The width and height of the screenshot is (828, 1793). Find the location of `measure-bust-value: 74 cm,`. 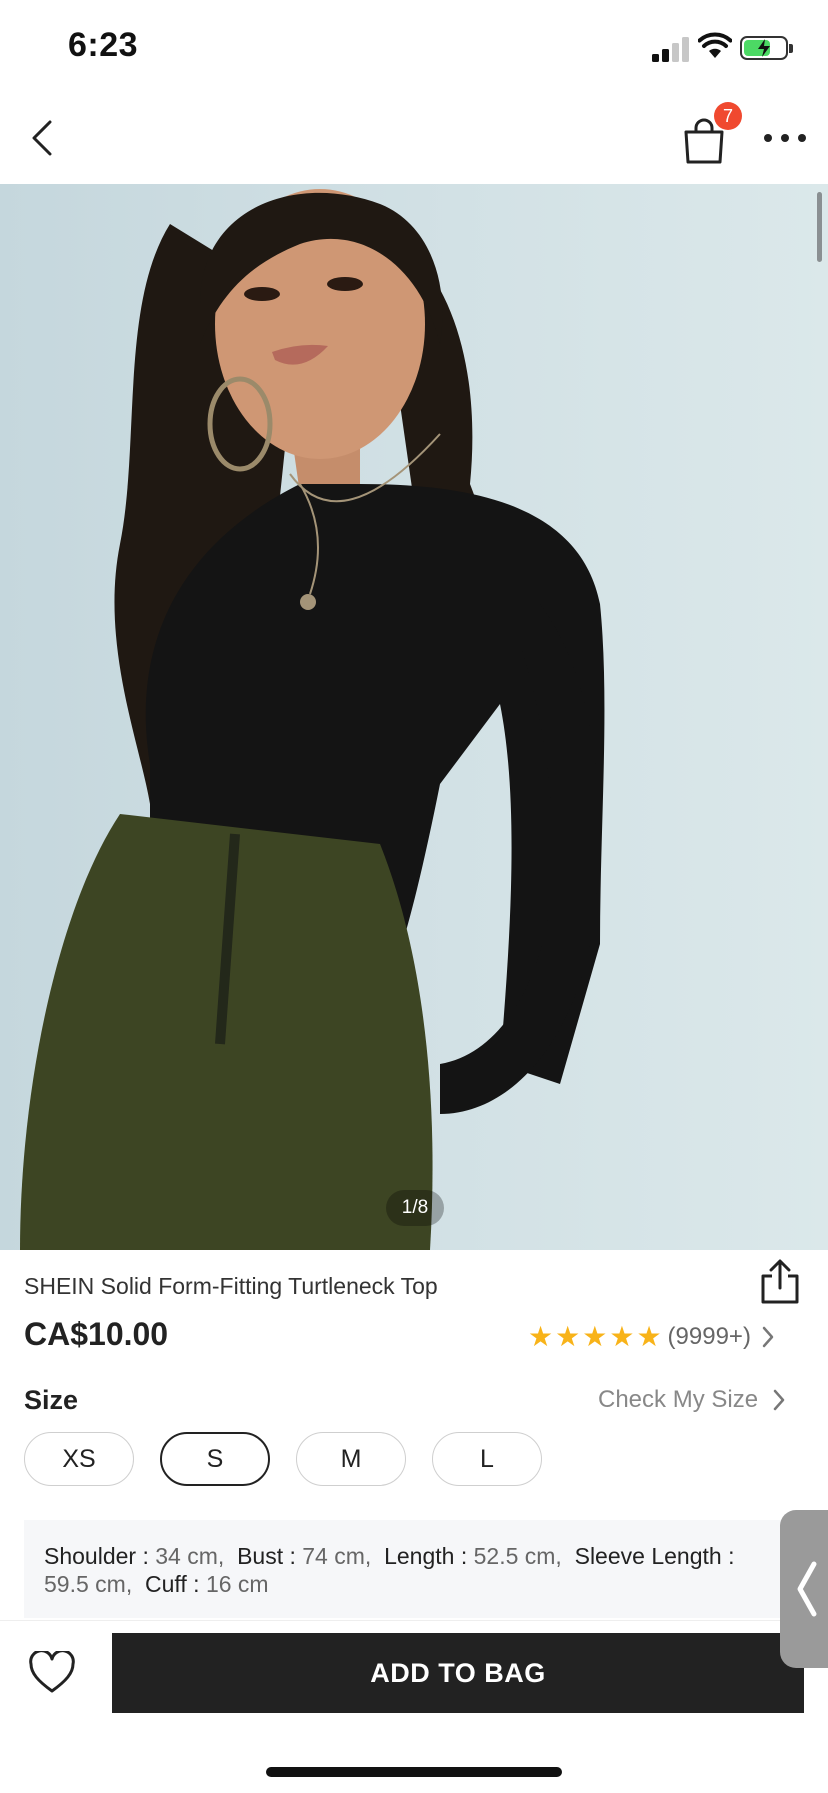

measure-bust-value: 74 cm, is located at coordinates (337, 1556).